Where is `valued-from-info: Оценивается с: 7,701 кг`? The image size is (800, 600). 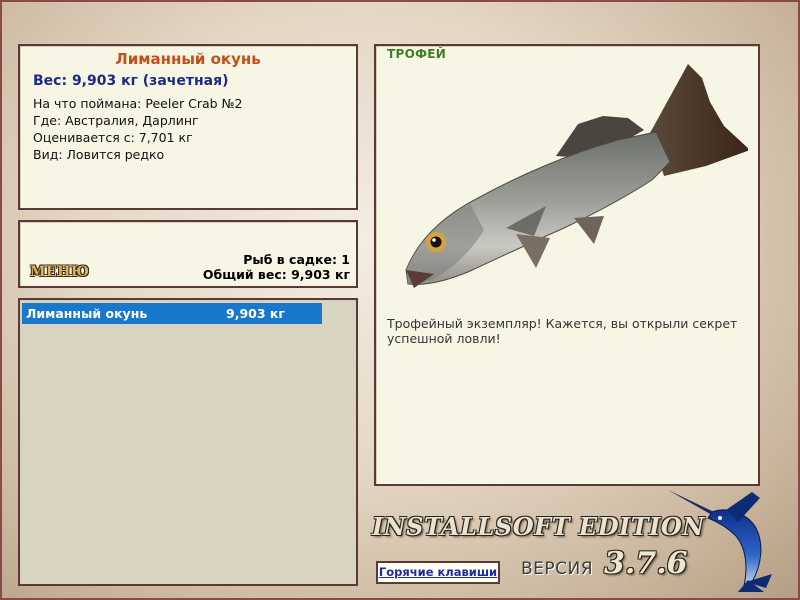
valued-from-info: Оценивается с: 7,701 кг is located at coordinates (113, 137).